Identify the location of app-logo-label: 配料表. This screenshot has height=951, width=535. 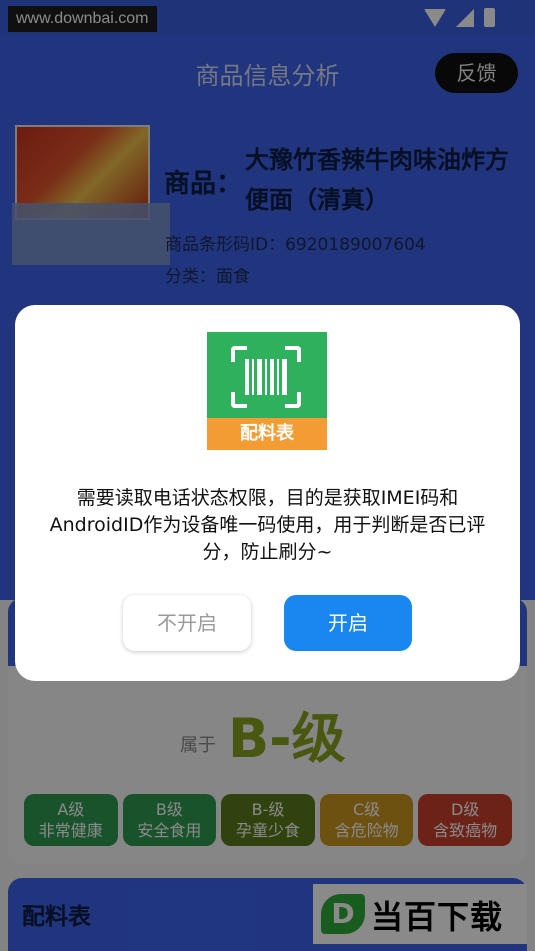
(267, 434).